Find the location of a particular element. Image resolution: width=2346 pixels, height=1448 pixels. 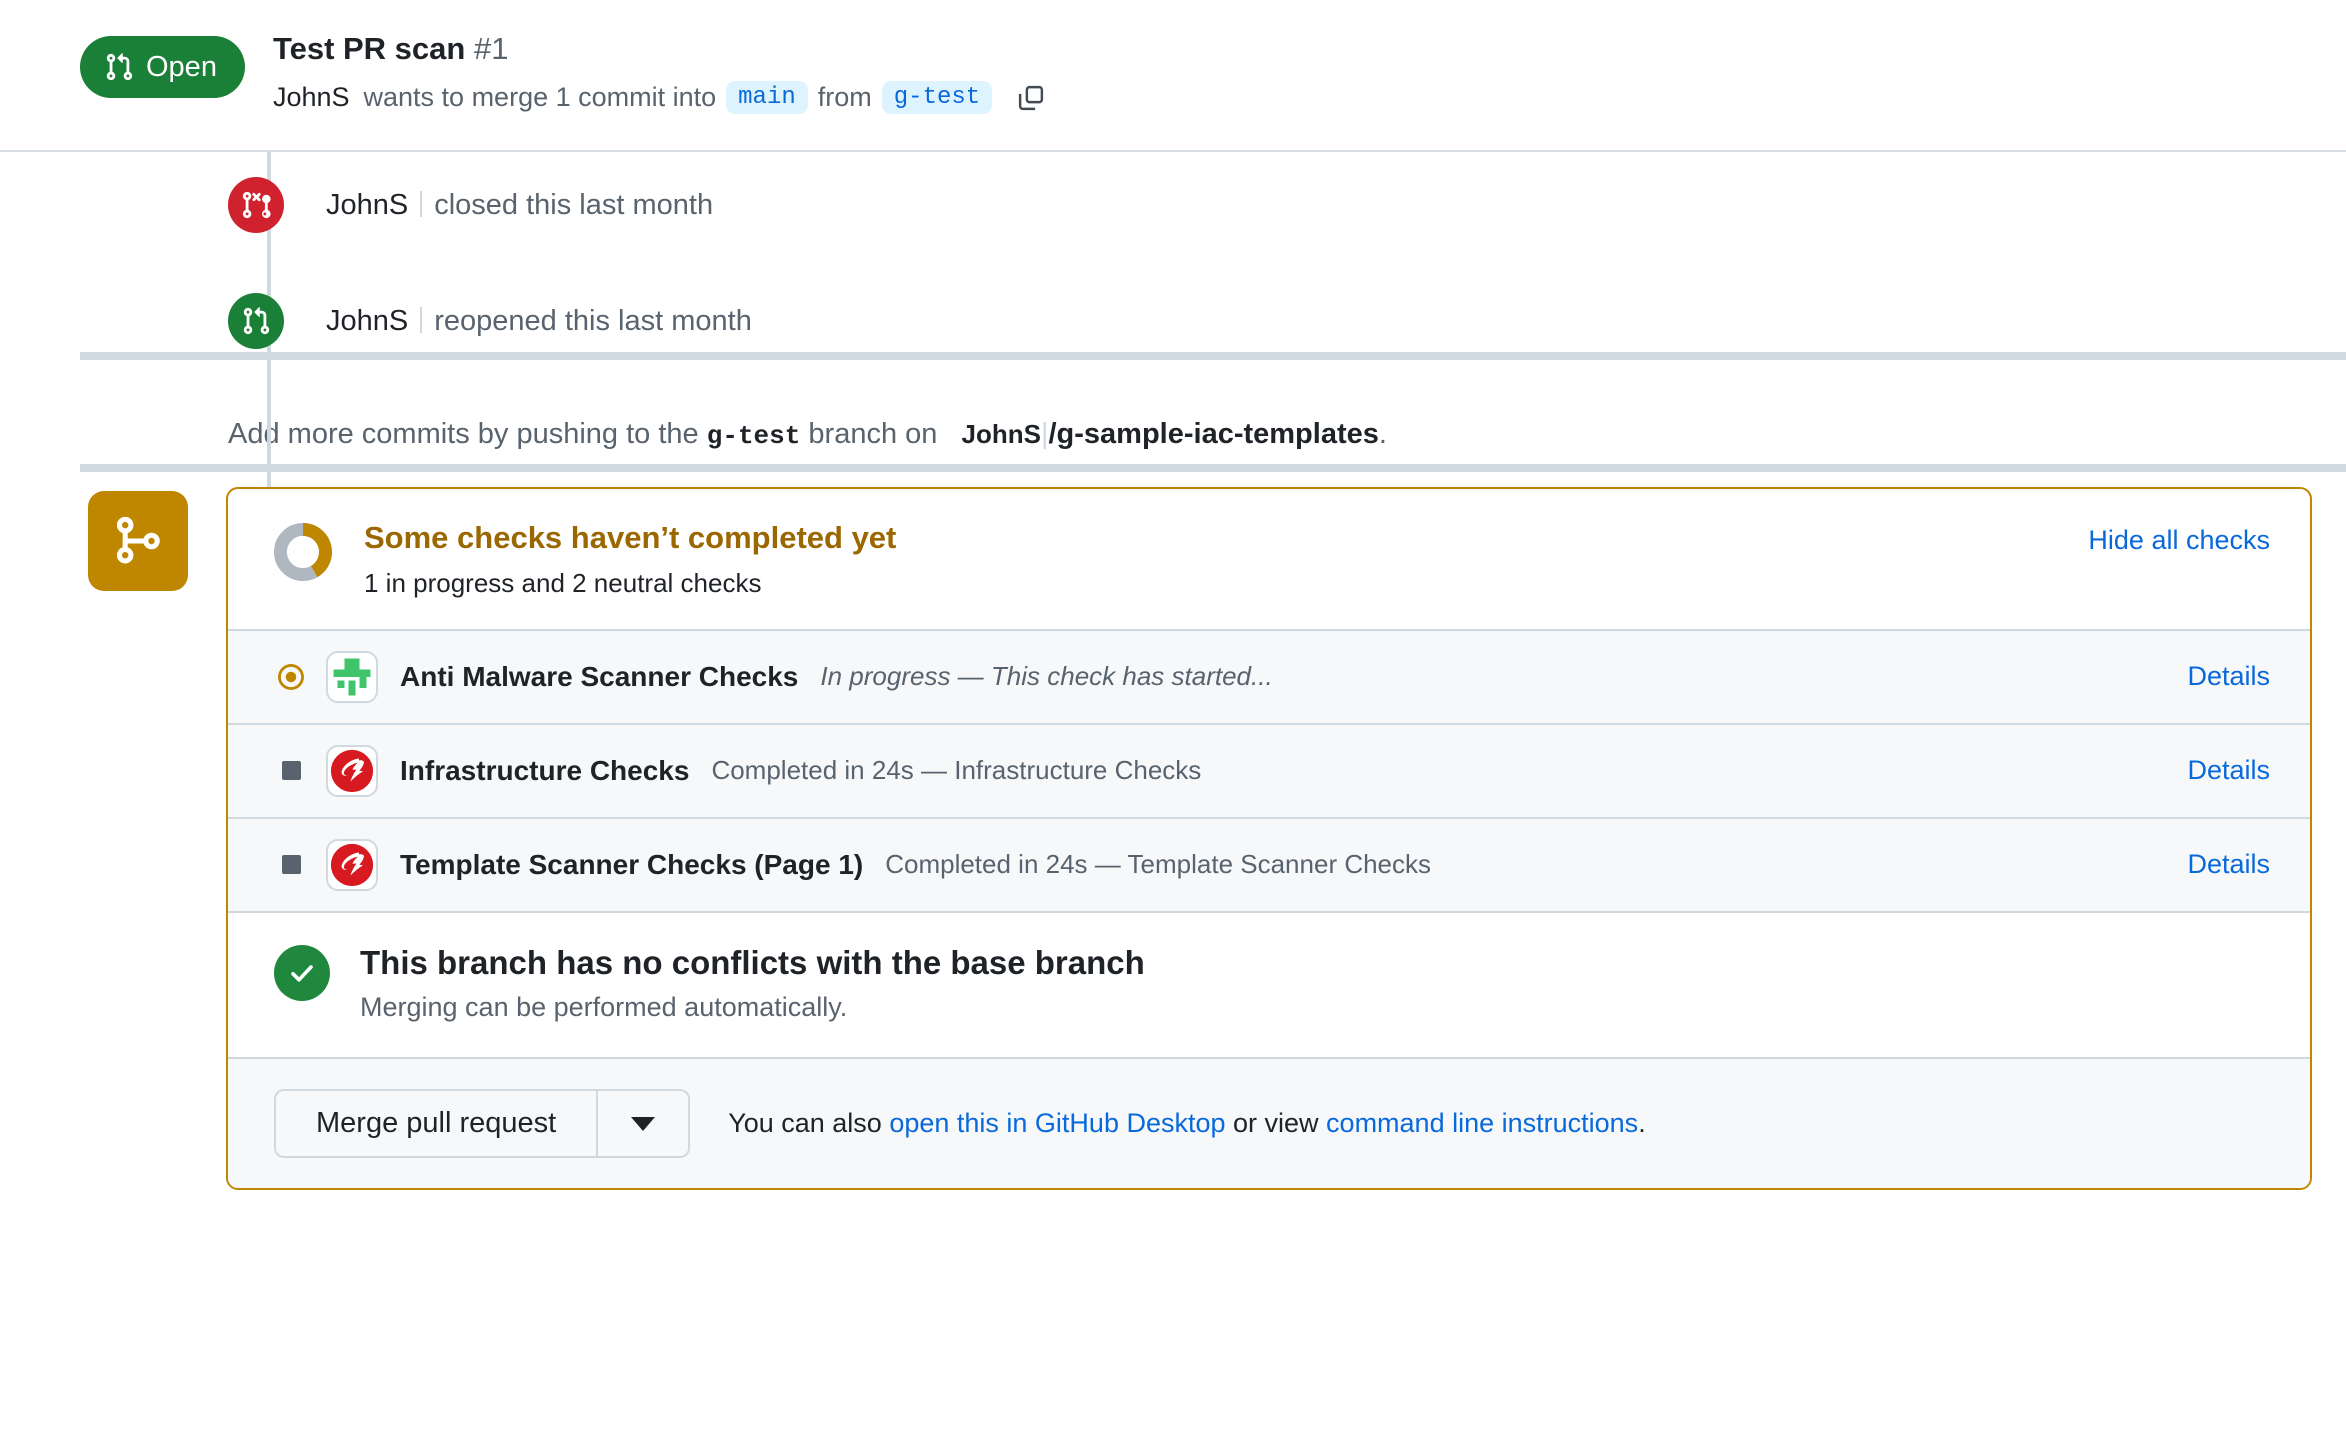

merge-conflict-subtitle: Merging can be performed automatically. is located at coordinates (604, 1007).